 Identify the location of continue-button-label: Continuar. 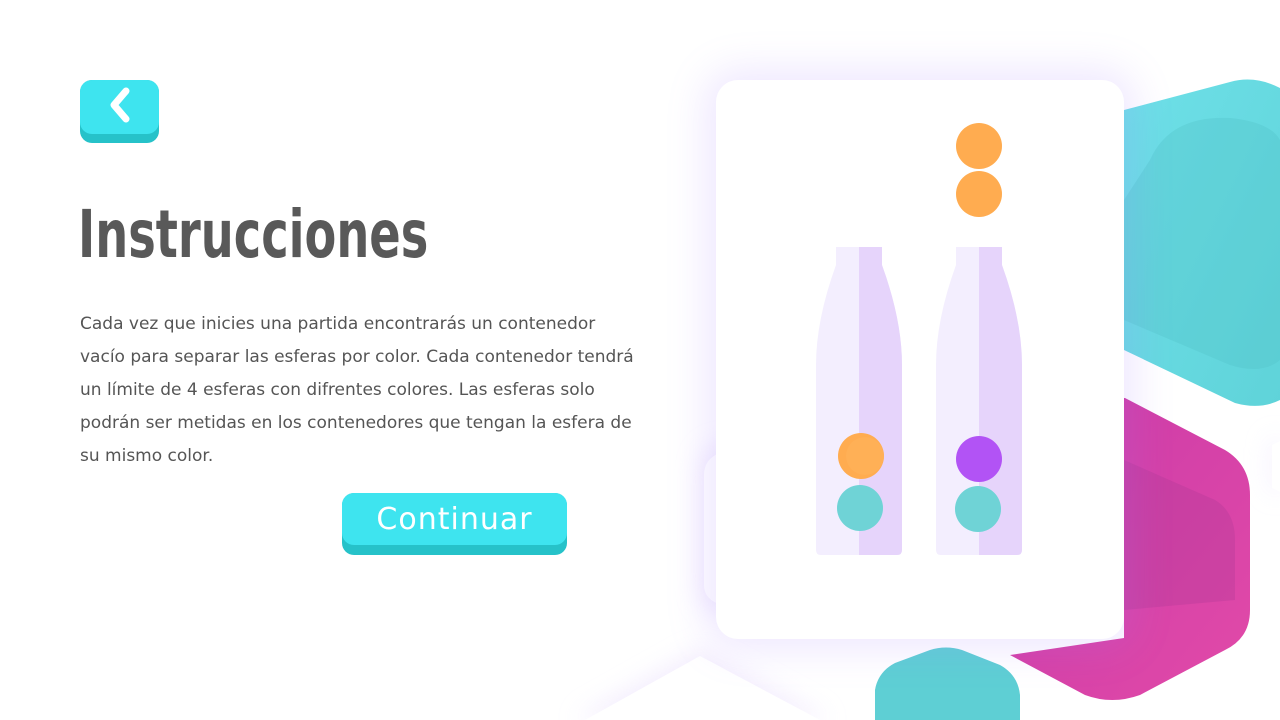
(454, 519).